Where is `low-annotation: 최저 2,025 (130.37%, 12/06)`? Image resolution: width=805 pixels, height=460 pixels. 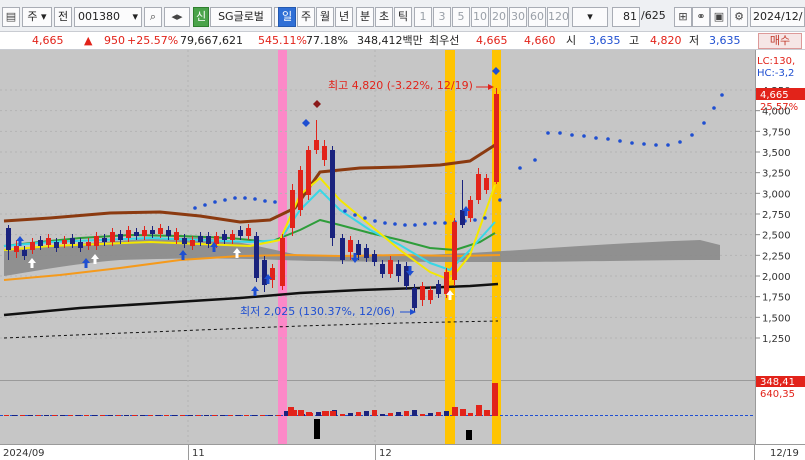 low-annotation: 최저 2,025 (130.37%, 12/06) is located at coordinates (317, 311).